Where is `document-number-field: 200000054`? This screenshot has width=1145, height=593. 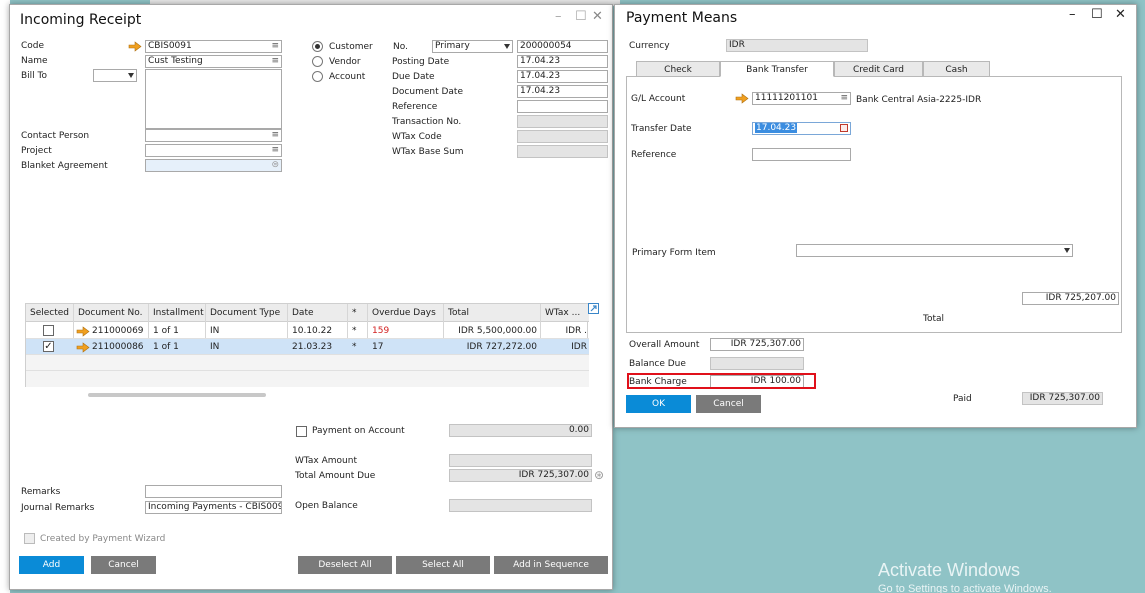
document-number-field: 200000054 is located at coordinates (562, 46).